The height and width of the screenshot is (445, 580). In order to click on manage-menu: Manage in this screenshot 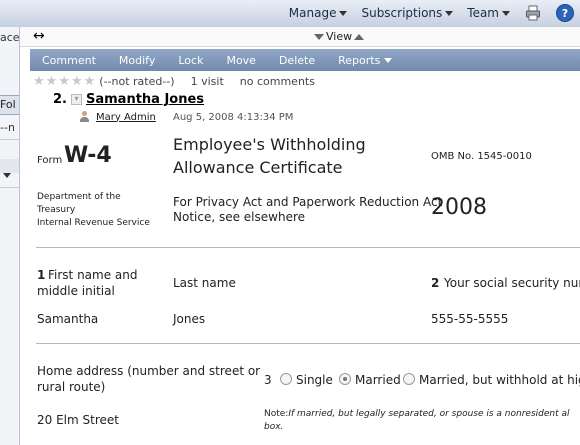, I will do `click(318, 13)`.